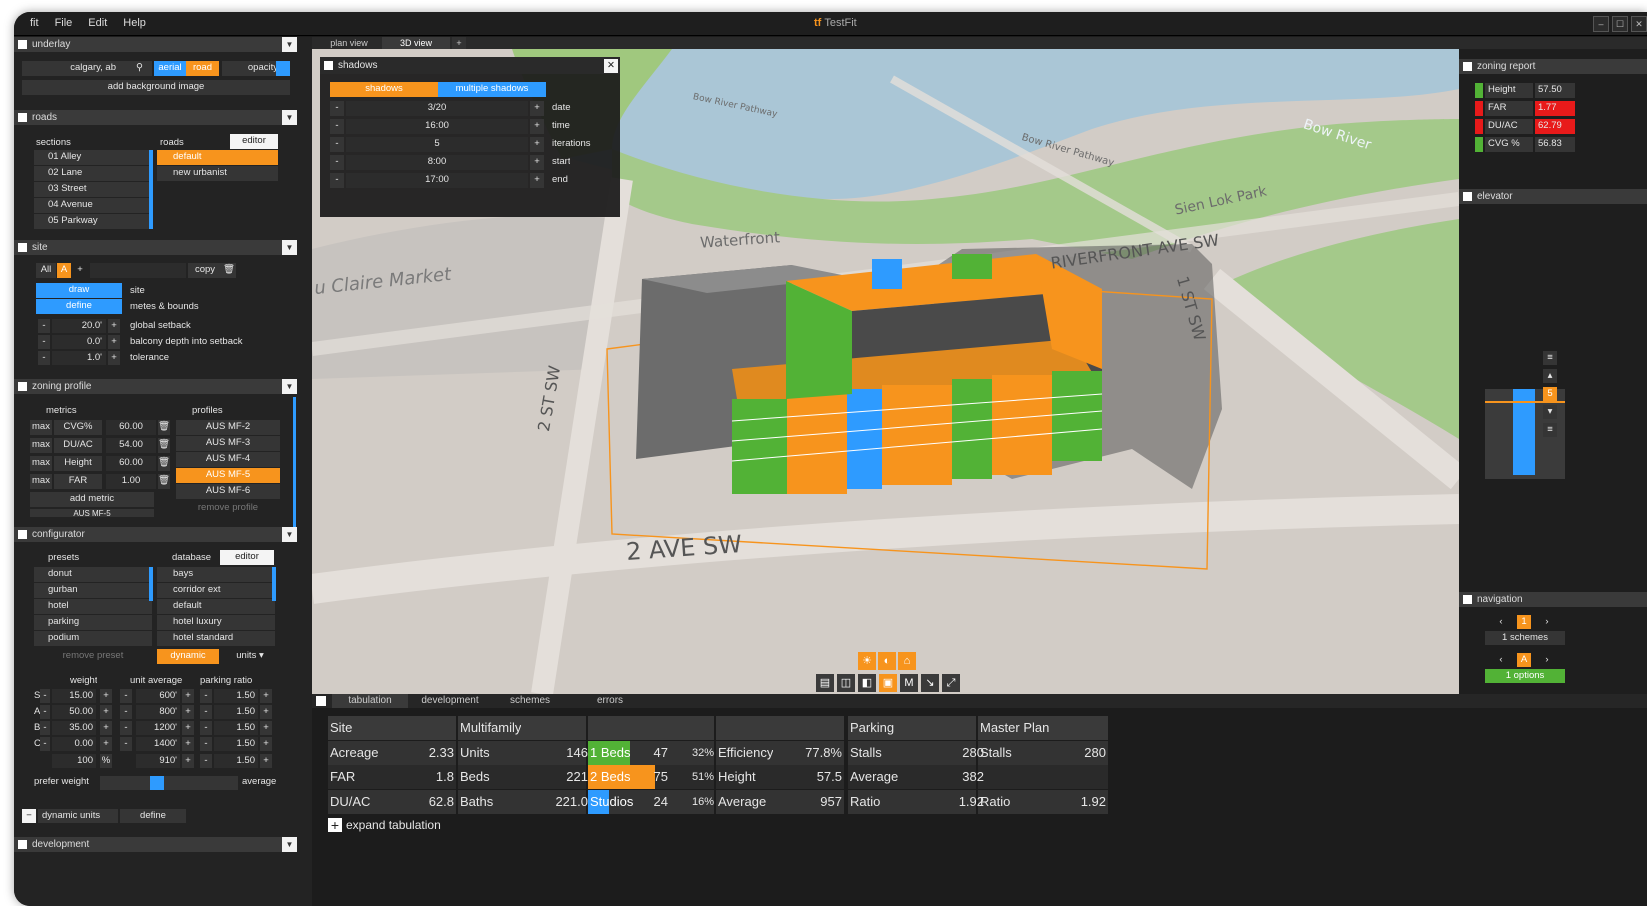  I want to click on profile-item: AUS MF-6, so click(228, 491).